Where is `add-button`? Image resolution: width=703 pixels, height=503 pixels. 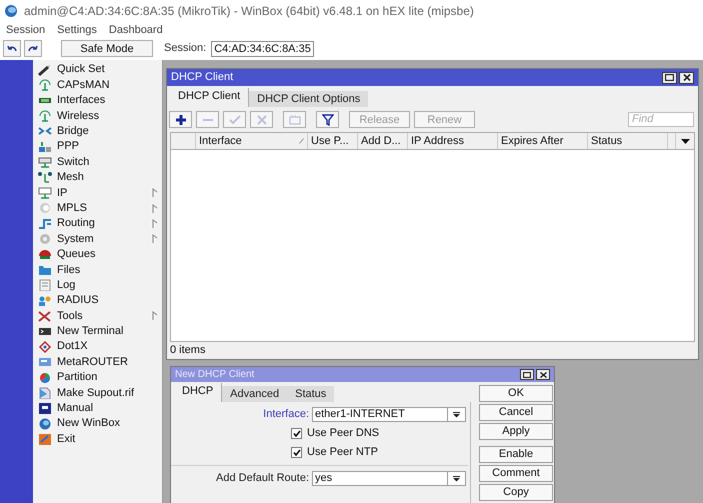 add-button is located at coordinates (180, 119).